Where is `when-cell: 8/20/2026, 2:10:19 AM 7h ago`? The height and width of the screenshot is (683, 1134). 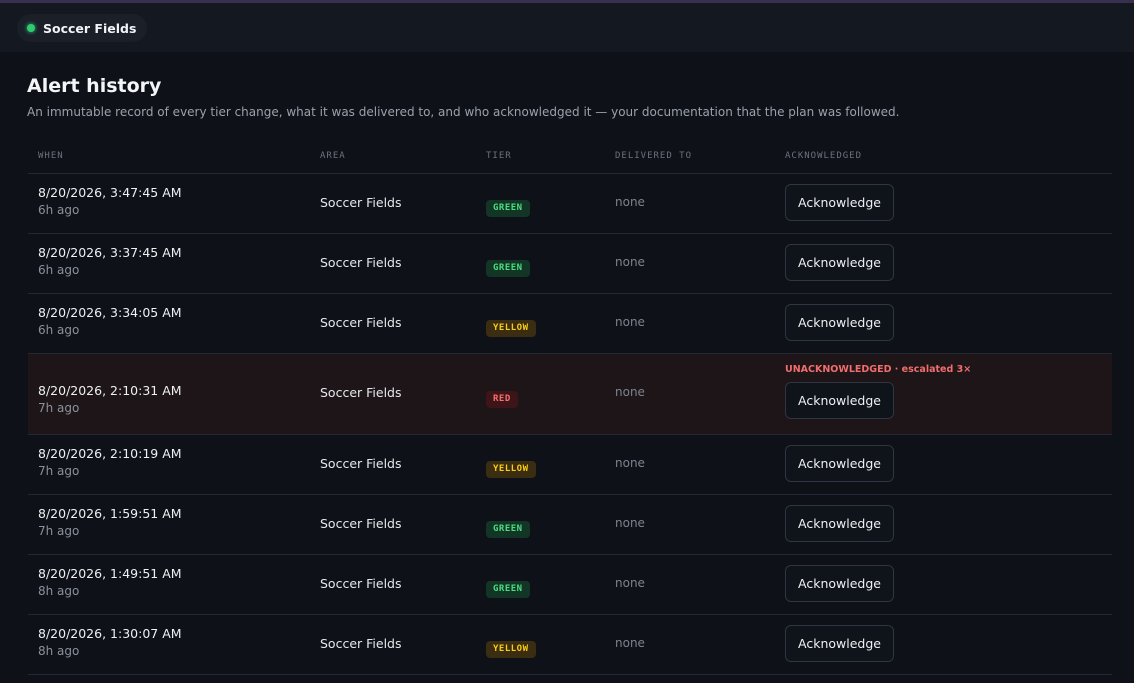 when-cell: 8/20/2026, 2:10:19 AM 7h ago is located at coordinates (110, 462).